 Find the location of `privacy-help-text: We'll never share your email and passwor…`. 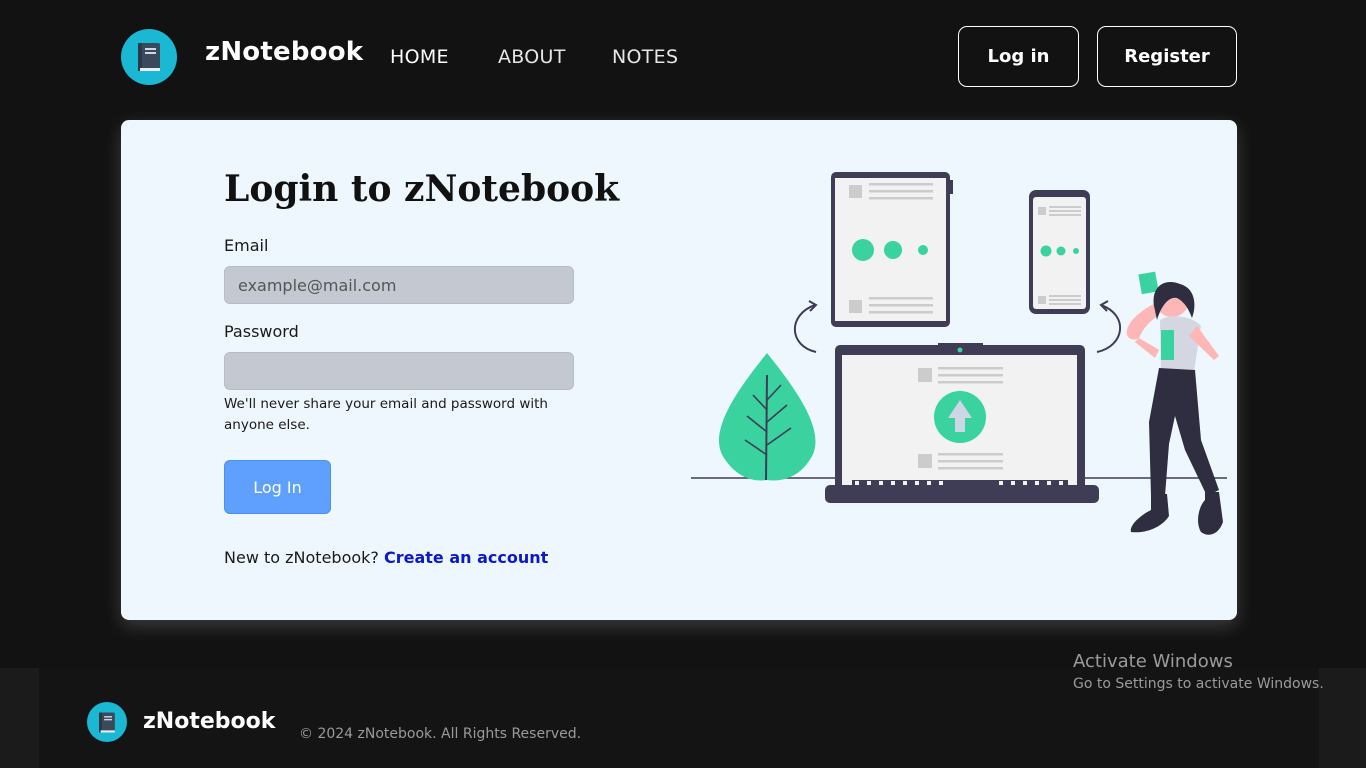

privacy-help-text: We'll never share your email and passwor… is located at coordinates (386, 414).